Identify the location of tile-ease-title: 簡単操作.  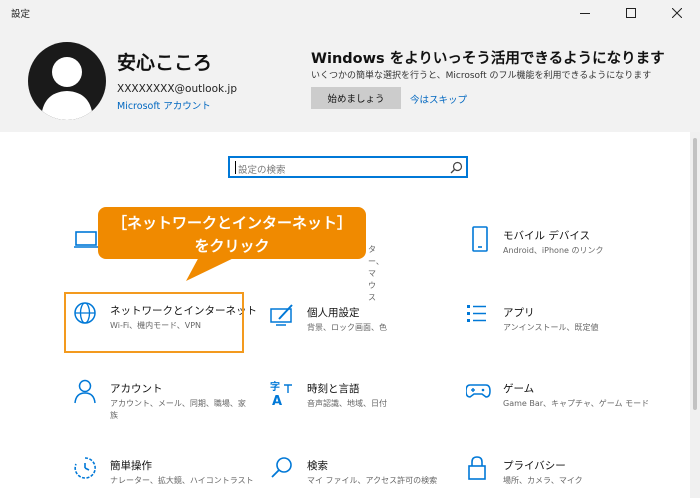
(131, 466).